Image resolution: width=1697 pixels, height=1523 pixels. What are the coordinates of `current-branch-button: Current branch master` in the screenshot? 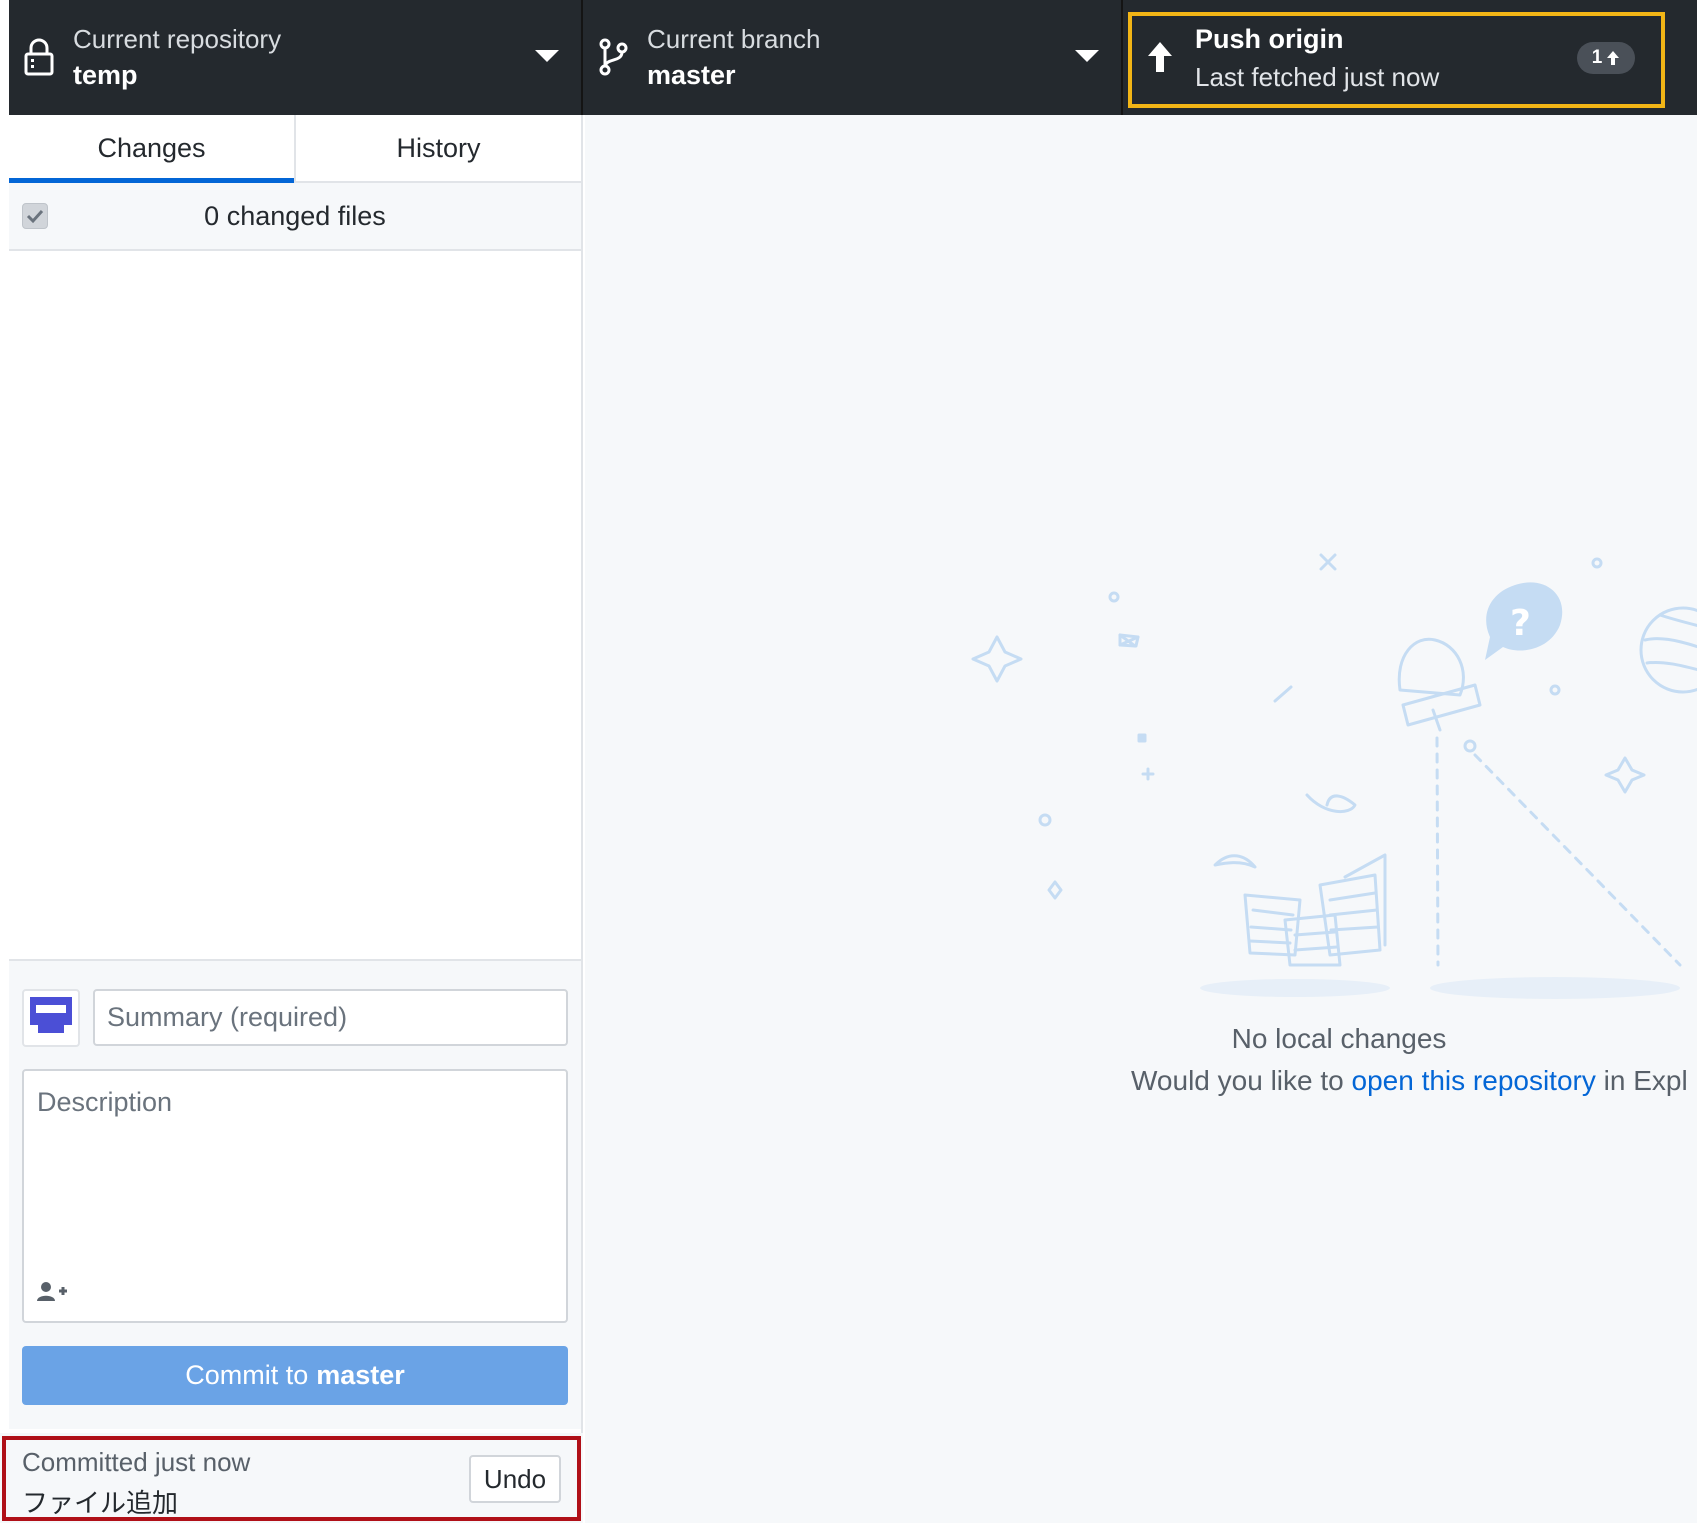 It's located at (853, 57).